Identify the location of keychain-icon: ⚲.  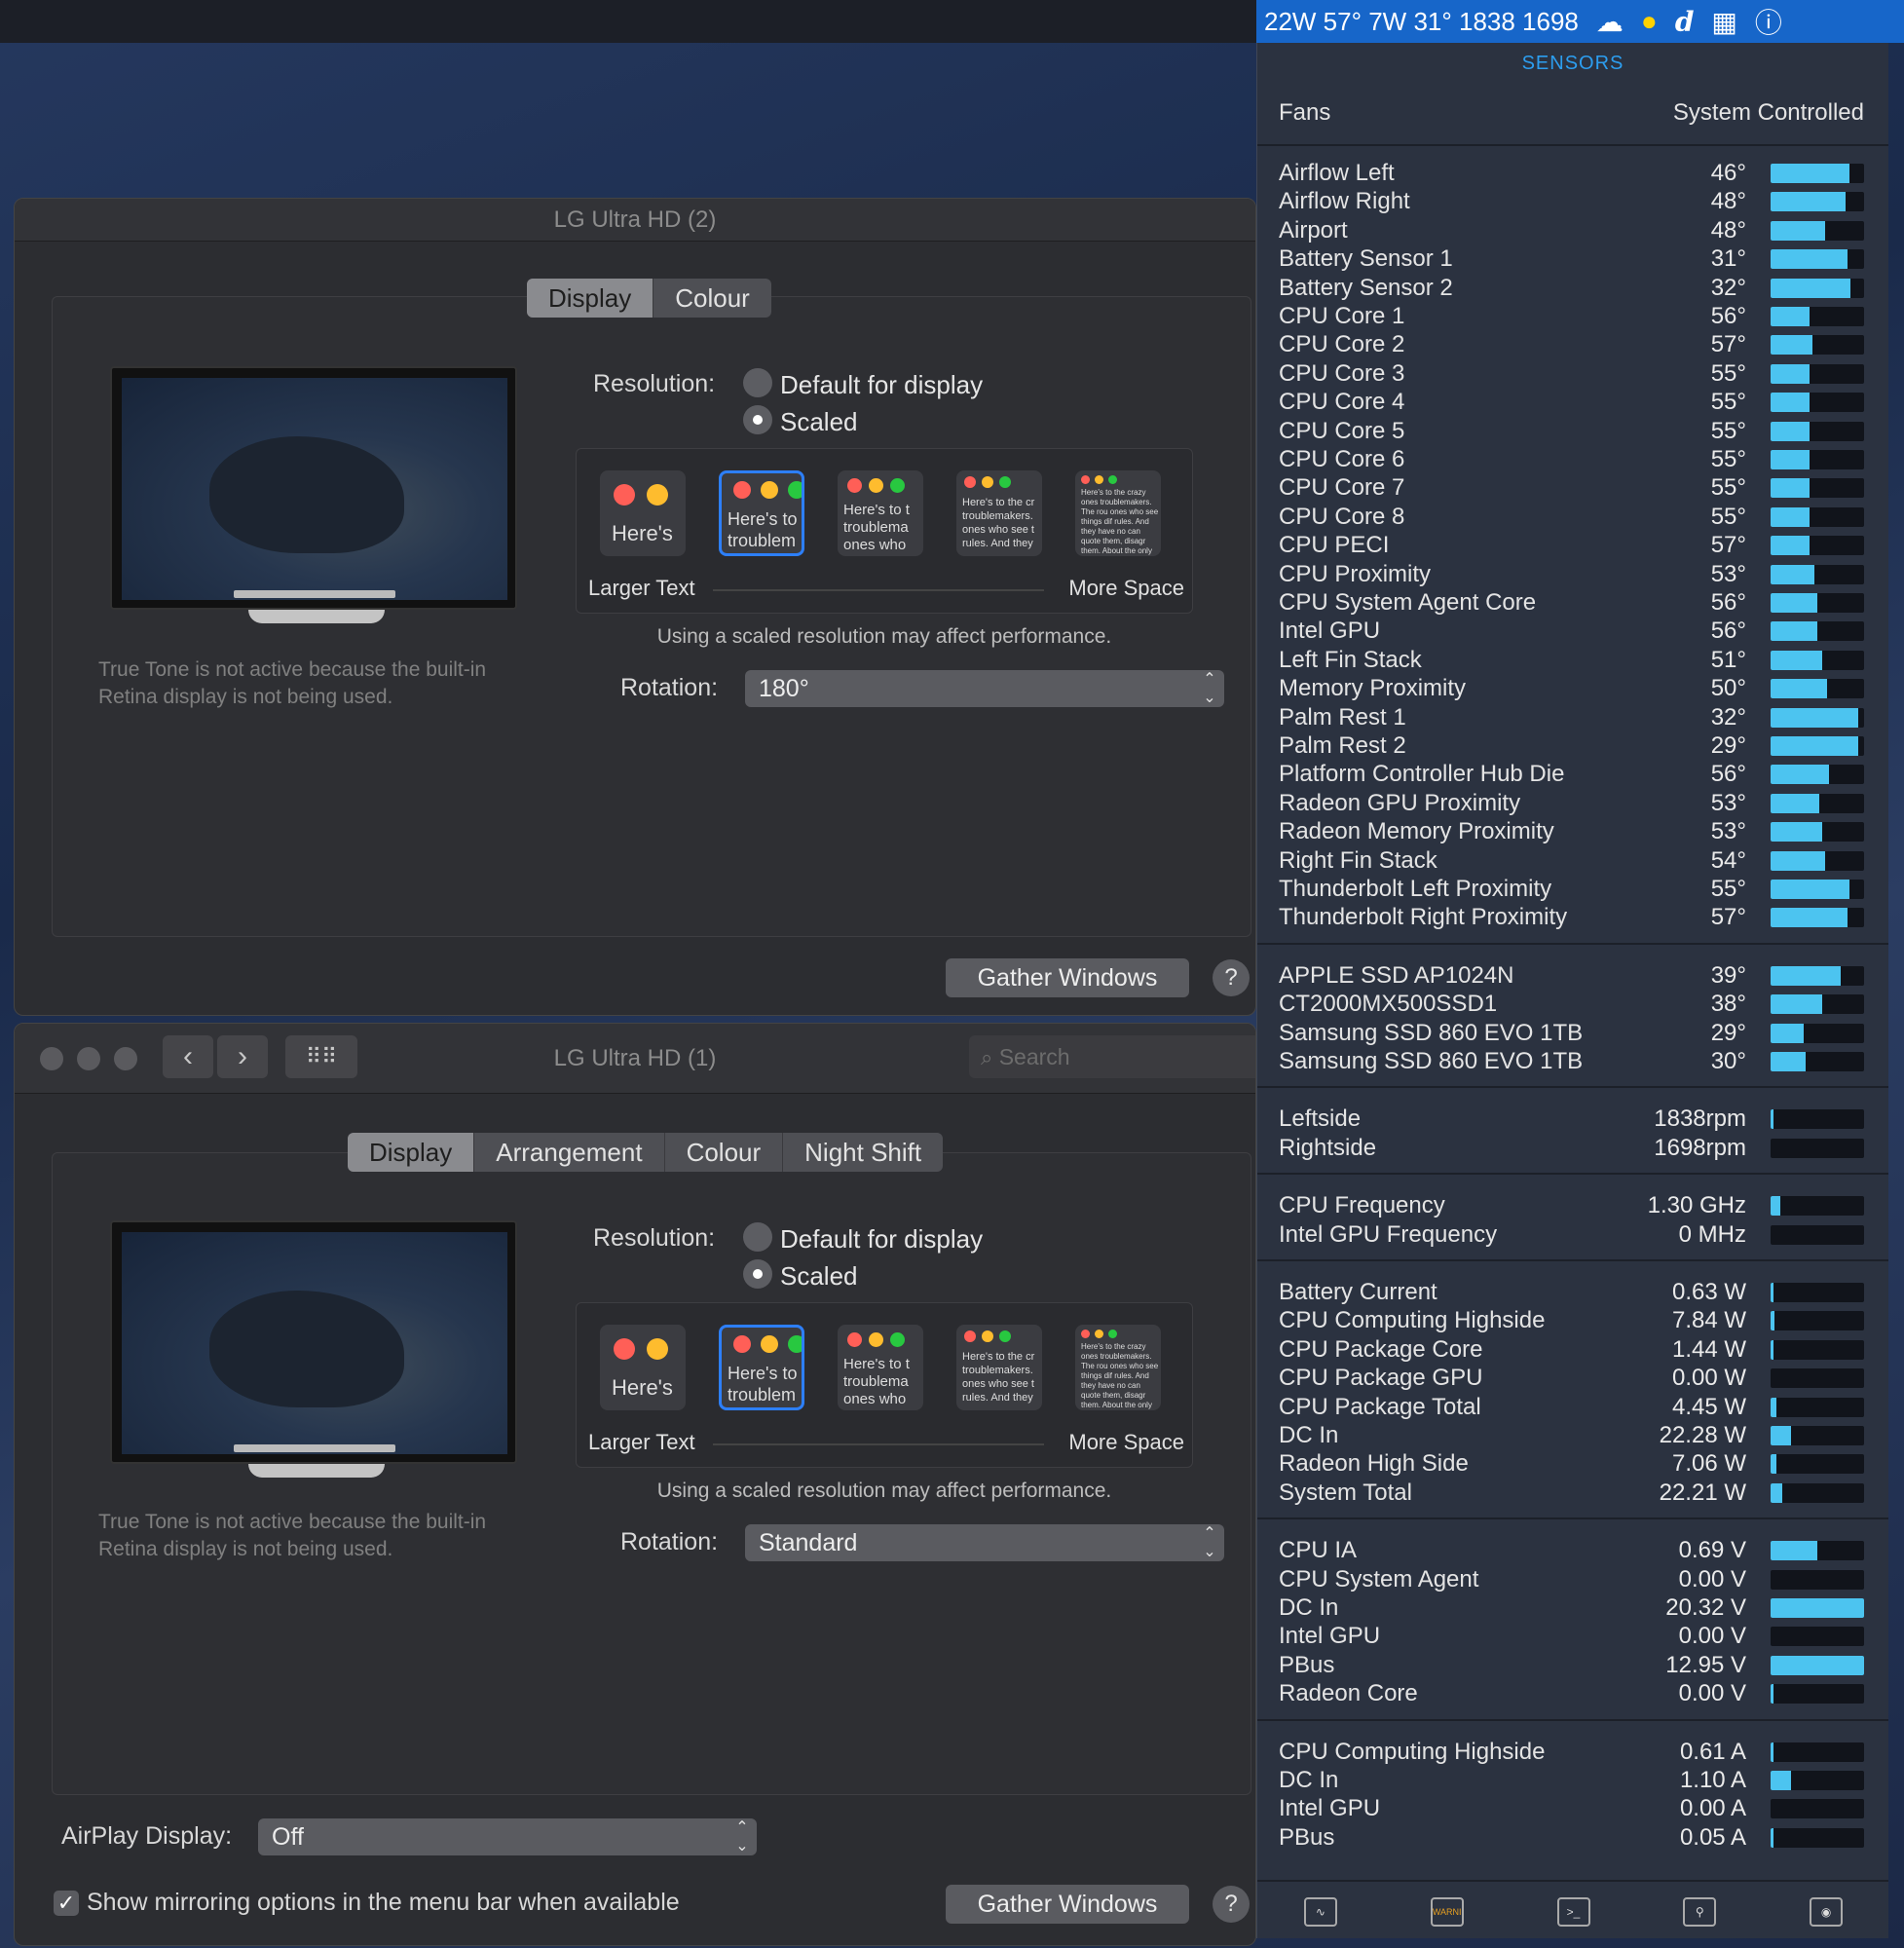
(1700, 1912).